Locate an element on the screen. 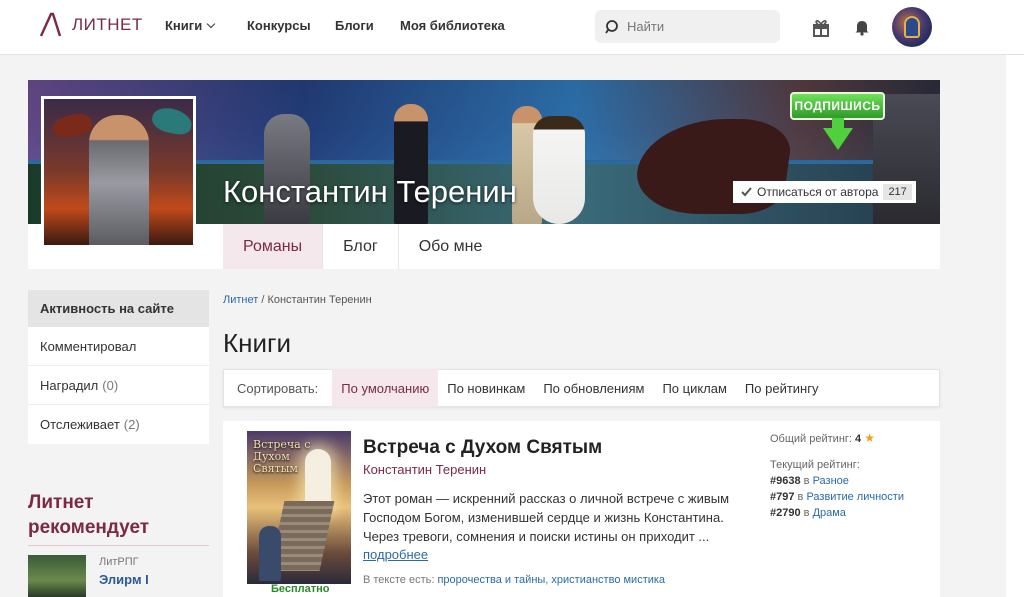 This screenshot has height=597, width=1024. tab-blog: Блог is located at coordinates (361, 246).